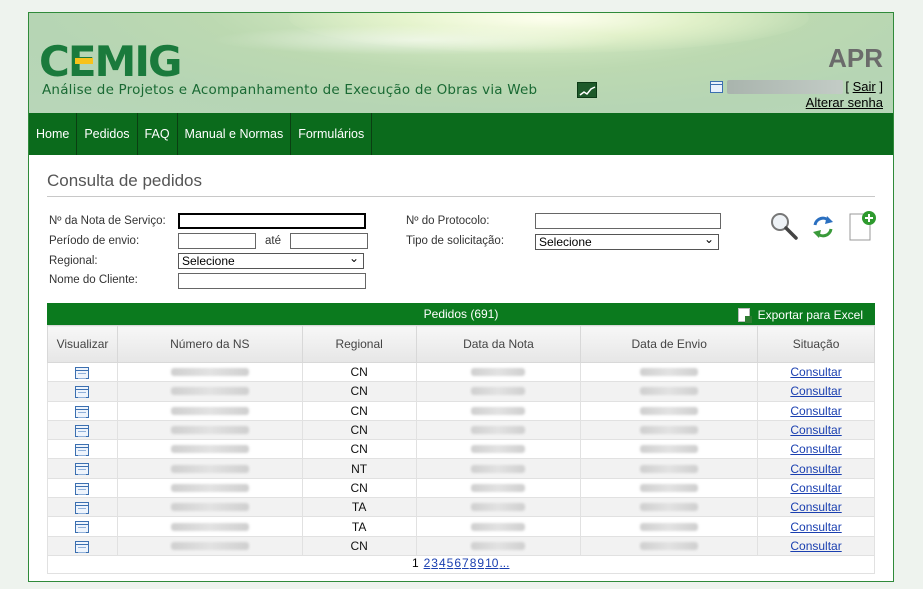  I want to click on protocol-input, so click(628, 221).